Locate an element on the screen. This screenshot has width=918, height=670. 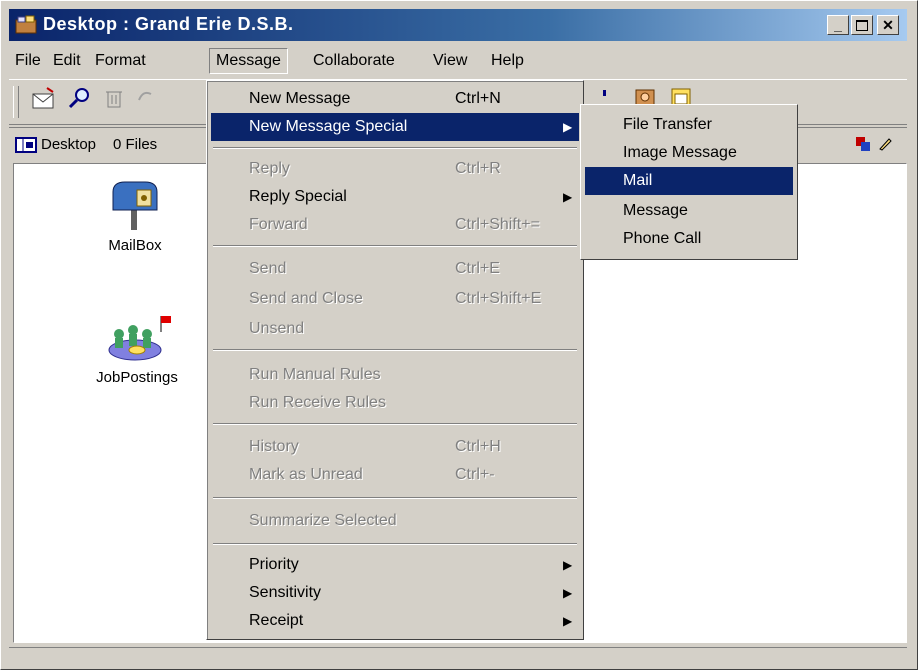
menu-mark-as-unread: Mark as Unread Ctrl+- is located at coordinates (395, 475).